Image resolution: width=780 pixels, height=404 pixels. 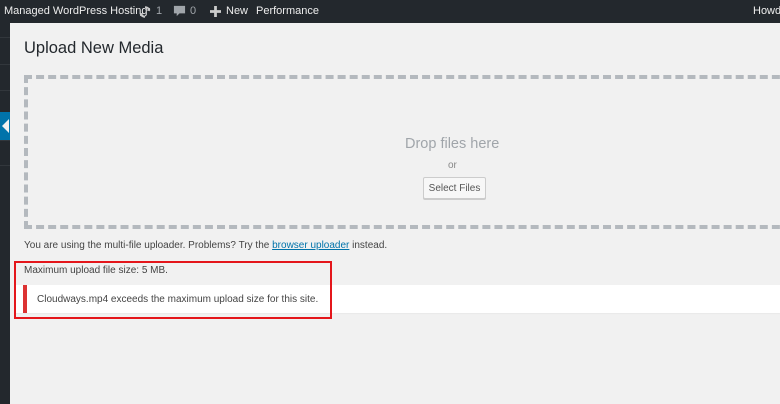 What do you see at coordinates (310, 245) in the screenshot?
I see `browser-uploader-link: browser uploader` at bounding box center [310, 245].